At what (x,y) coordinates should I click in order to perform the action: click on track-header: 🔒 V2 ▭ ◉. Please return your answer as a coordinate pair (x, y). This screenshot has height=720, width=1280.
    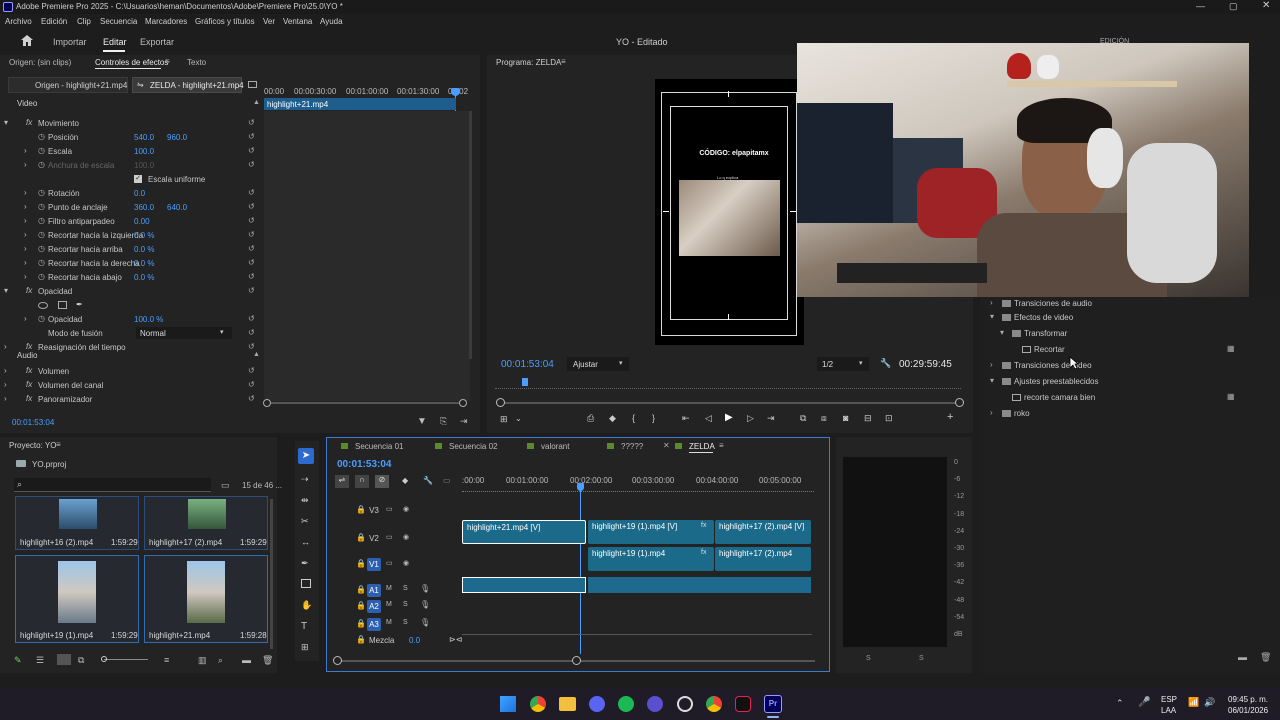
    Looking at the image, I should click on (403, 539).